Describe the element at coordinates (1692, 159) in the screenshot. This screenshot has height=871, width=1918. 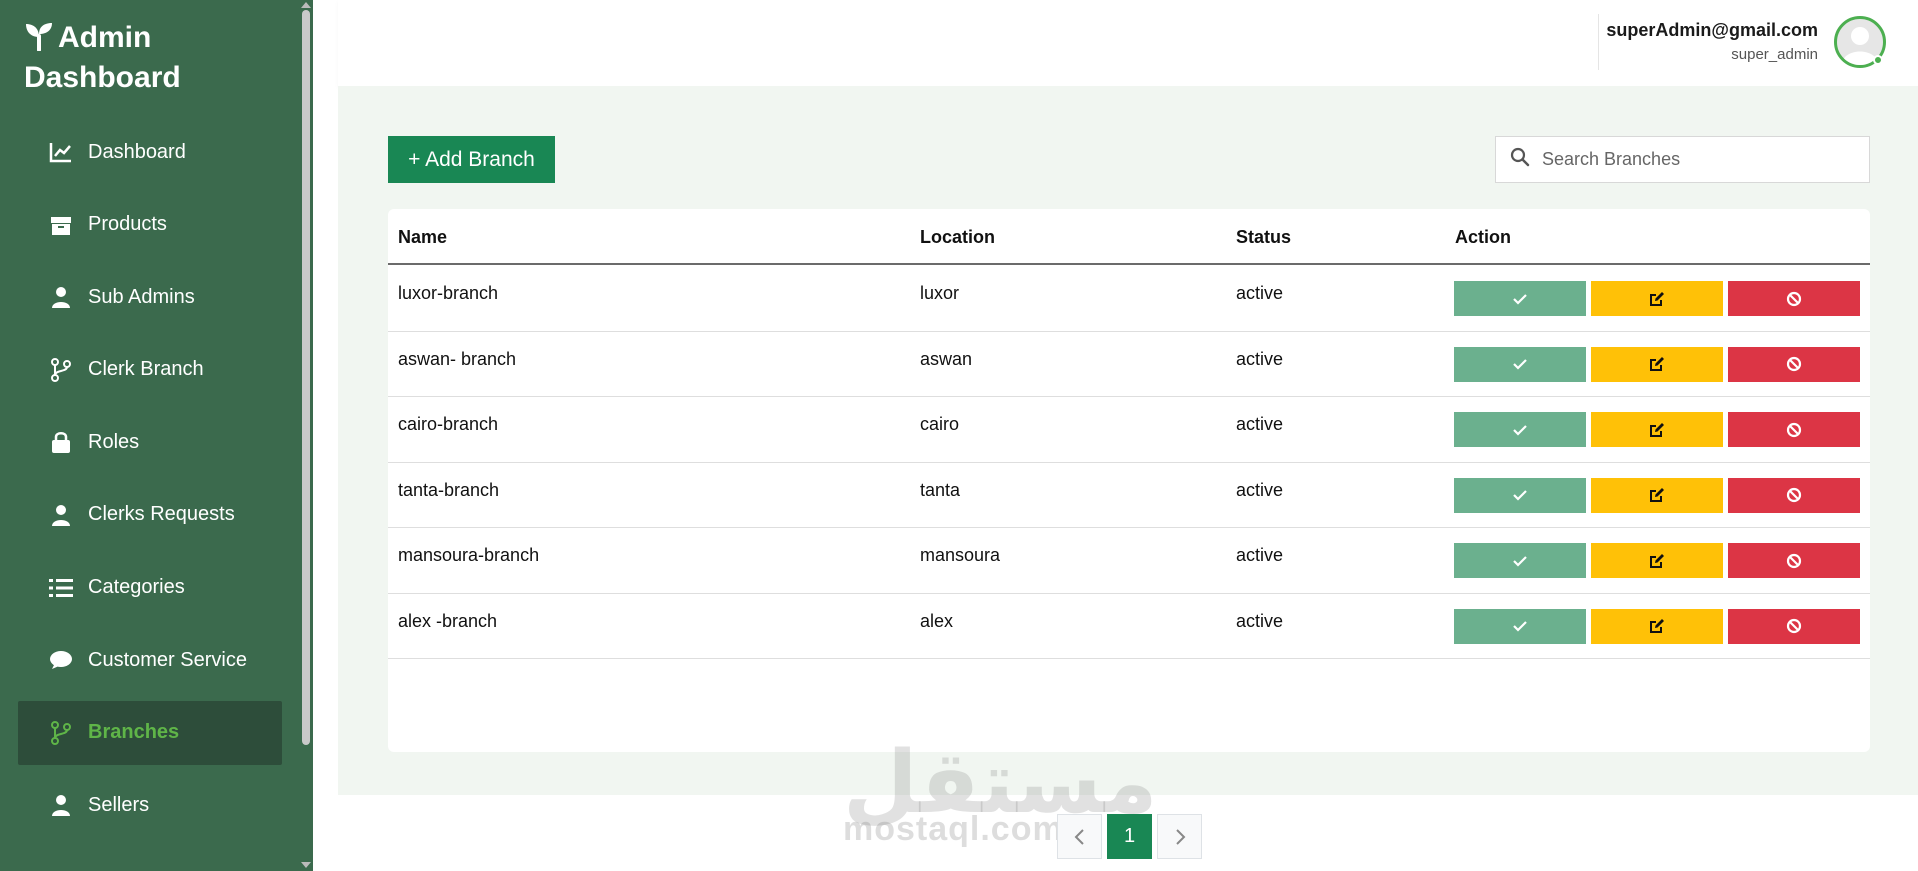
I see `search-input` at that location.